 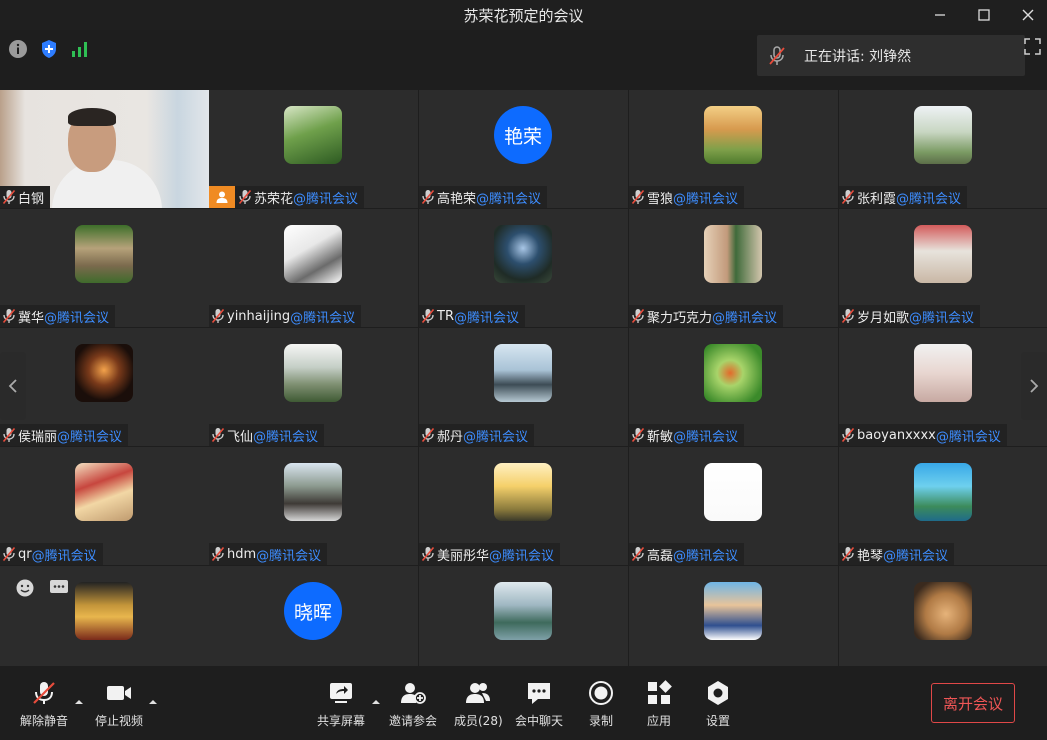 What do you see at coordinates (660, 199) in the screenshot?
I see `participant-name: 雪狼` at bounding box center [660, 199].